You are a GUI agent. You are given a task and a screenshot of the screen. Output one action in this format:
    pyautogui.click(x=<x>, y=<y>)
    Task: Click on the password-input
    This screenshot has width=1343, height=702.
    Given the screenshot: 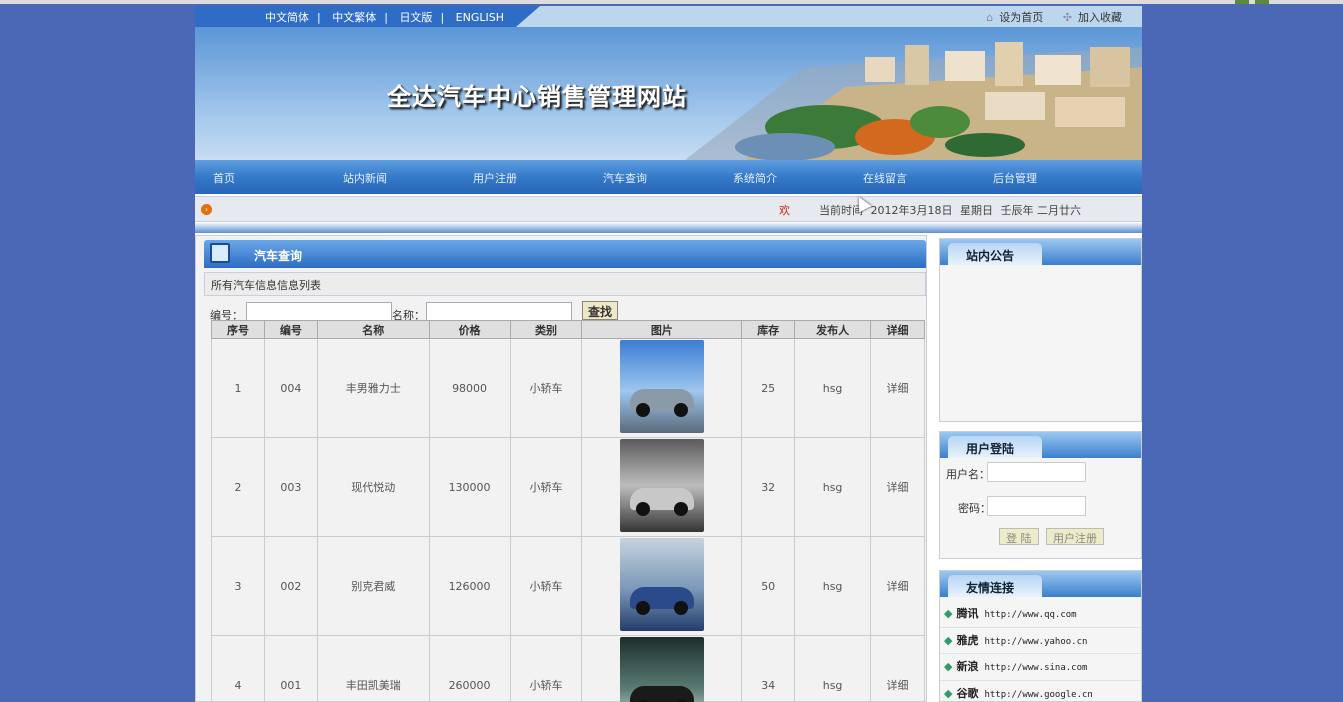 What is the action you would take?
    pyautogui.click(x=1036, y=506)
    